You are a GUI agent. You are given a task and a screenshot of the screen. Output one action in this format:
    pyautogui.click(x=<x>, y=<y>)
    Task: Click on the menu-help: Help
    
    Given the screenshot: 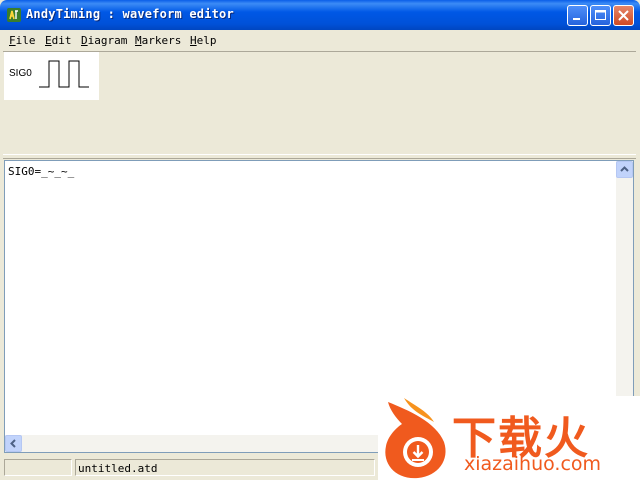 What is the action you would take?
    pyautogui.click(x=203, y=40)
    